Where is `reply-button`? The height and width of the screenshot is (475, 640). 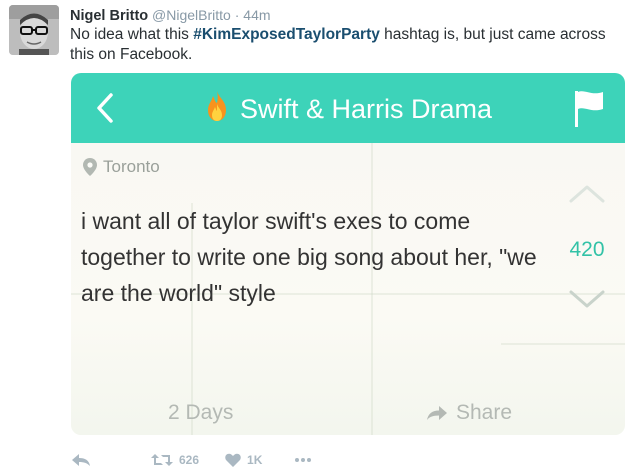
reply-button is located at coordinates (81, 460).